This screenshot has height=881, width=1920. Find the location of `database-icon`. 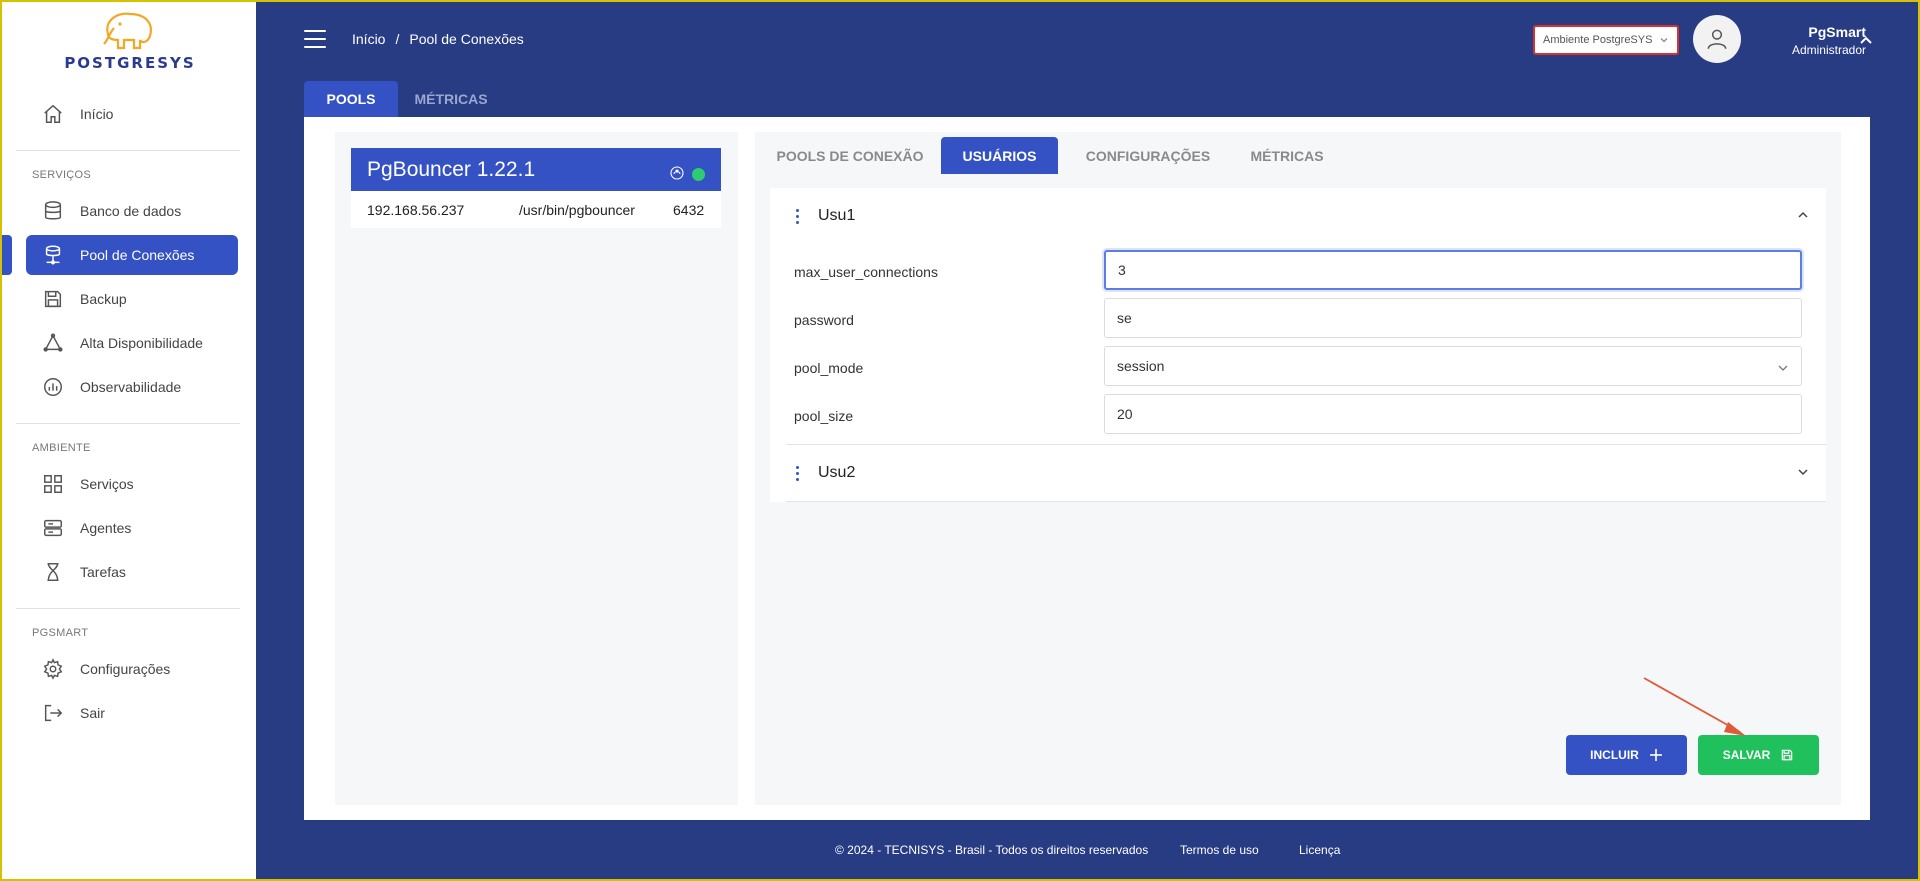

database-icon is located at coordinates (53, 211).